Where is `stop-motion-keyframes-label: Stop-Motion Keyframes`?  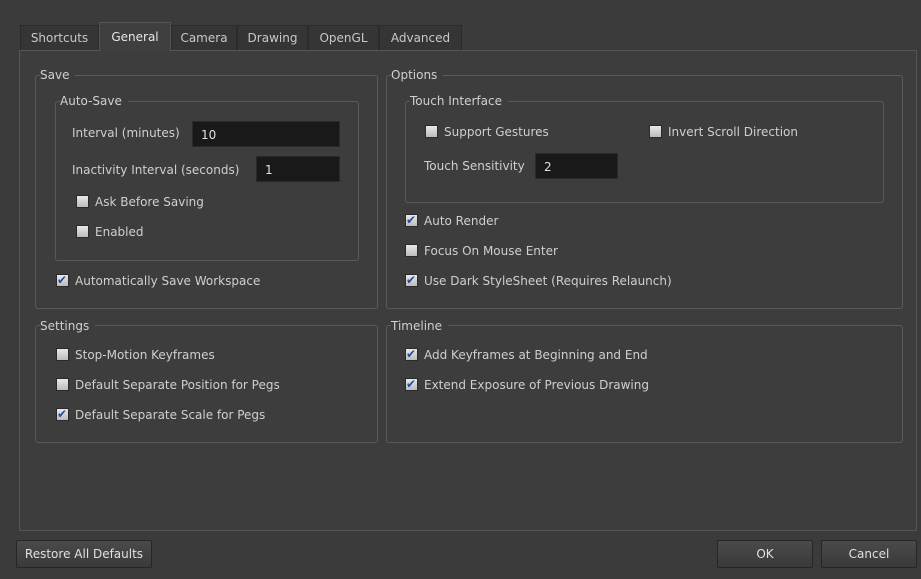 stop-motion-keyframes-label: Stop-Motion Keyframes is located at coordinates (145, 355).